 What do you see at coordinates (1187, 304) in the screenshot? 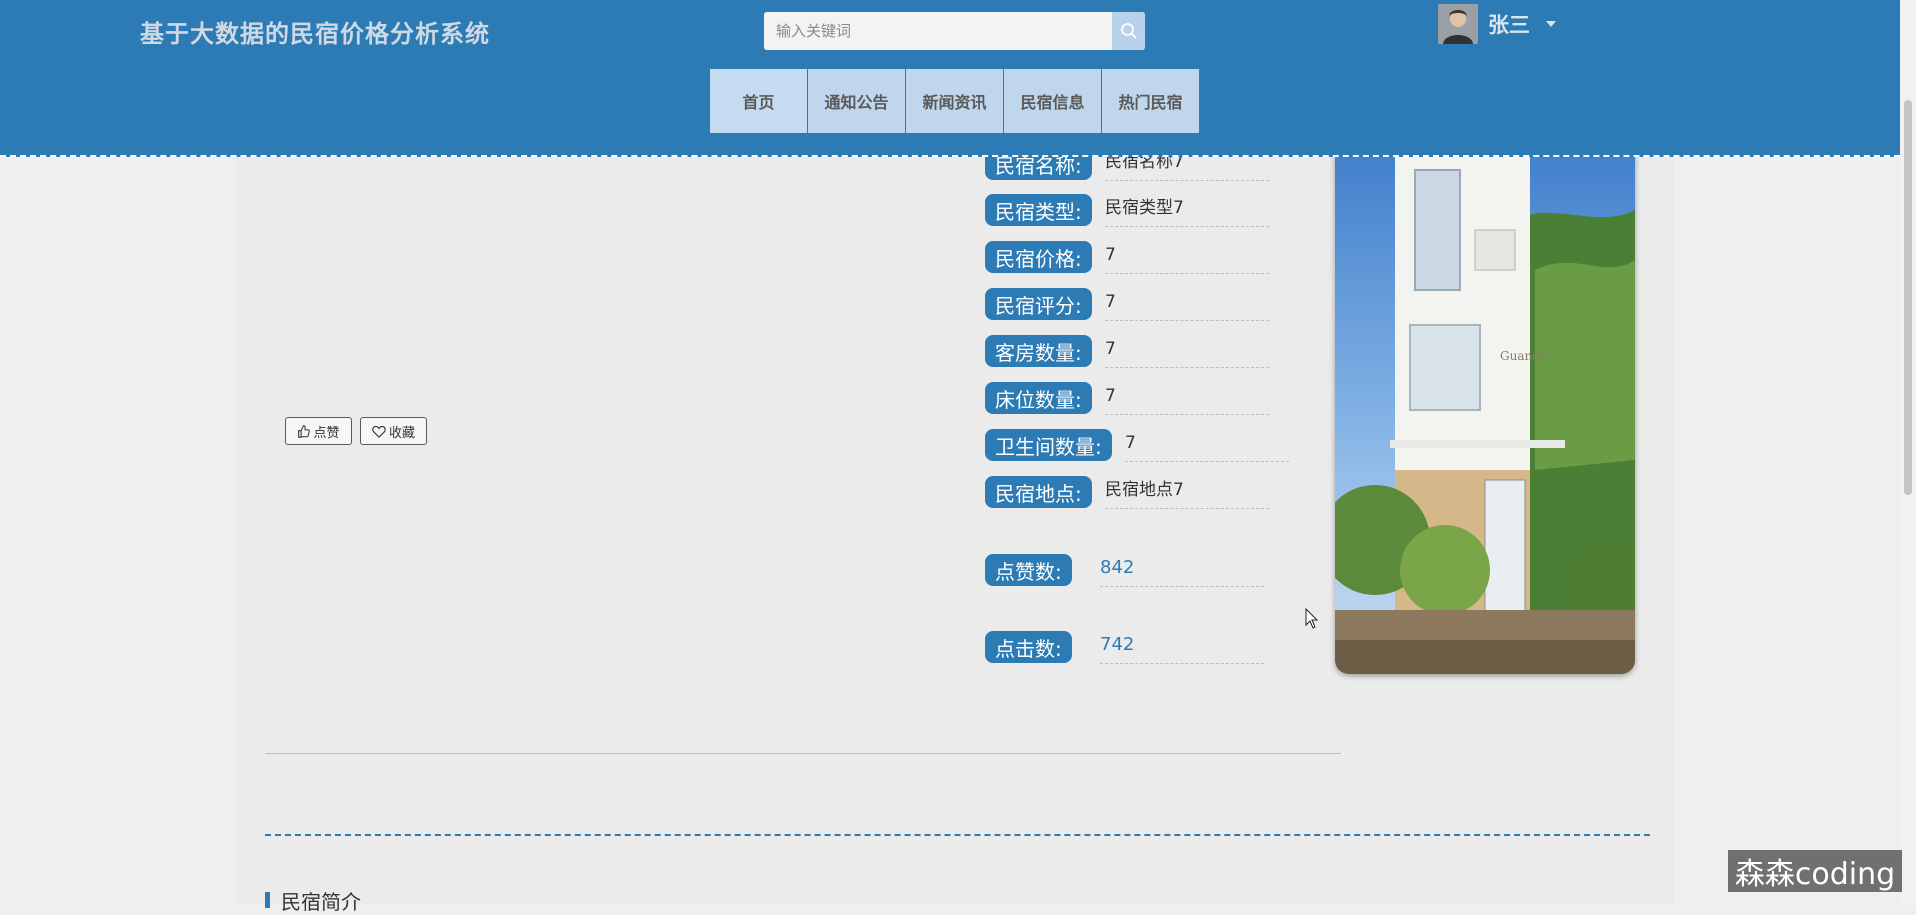
I see `field-rating-value: 7` at bounding box center [1187, 304].